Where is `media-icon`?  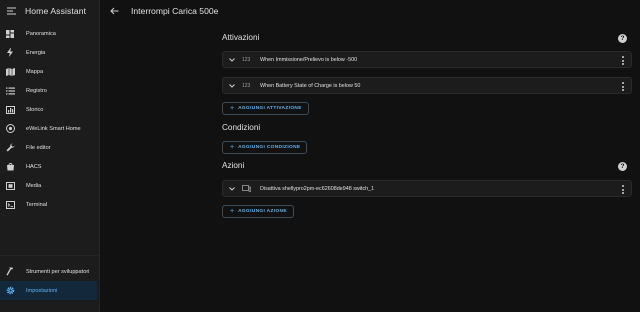
media-icon is located at coordinates (10, 186).